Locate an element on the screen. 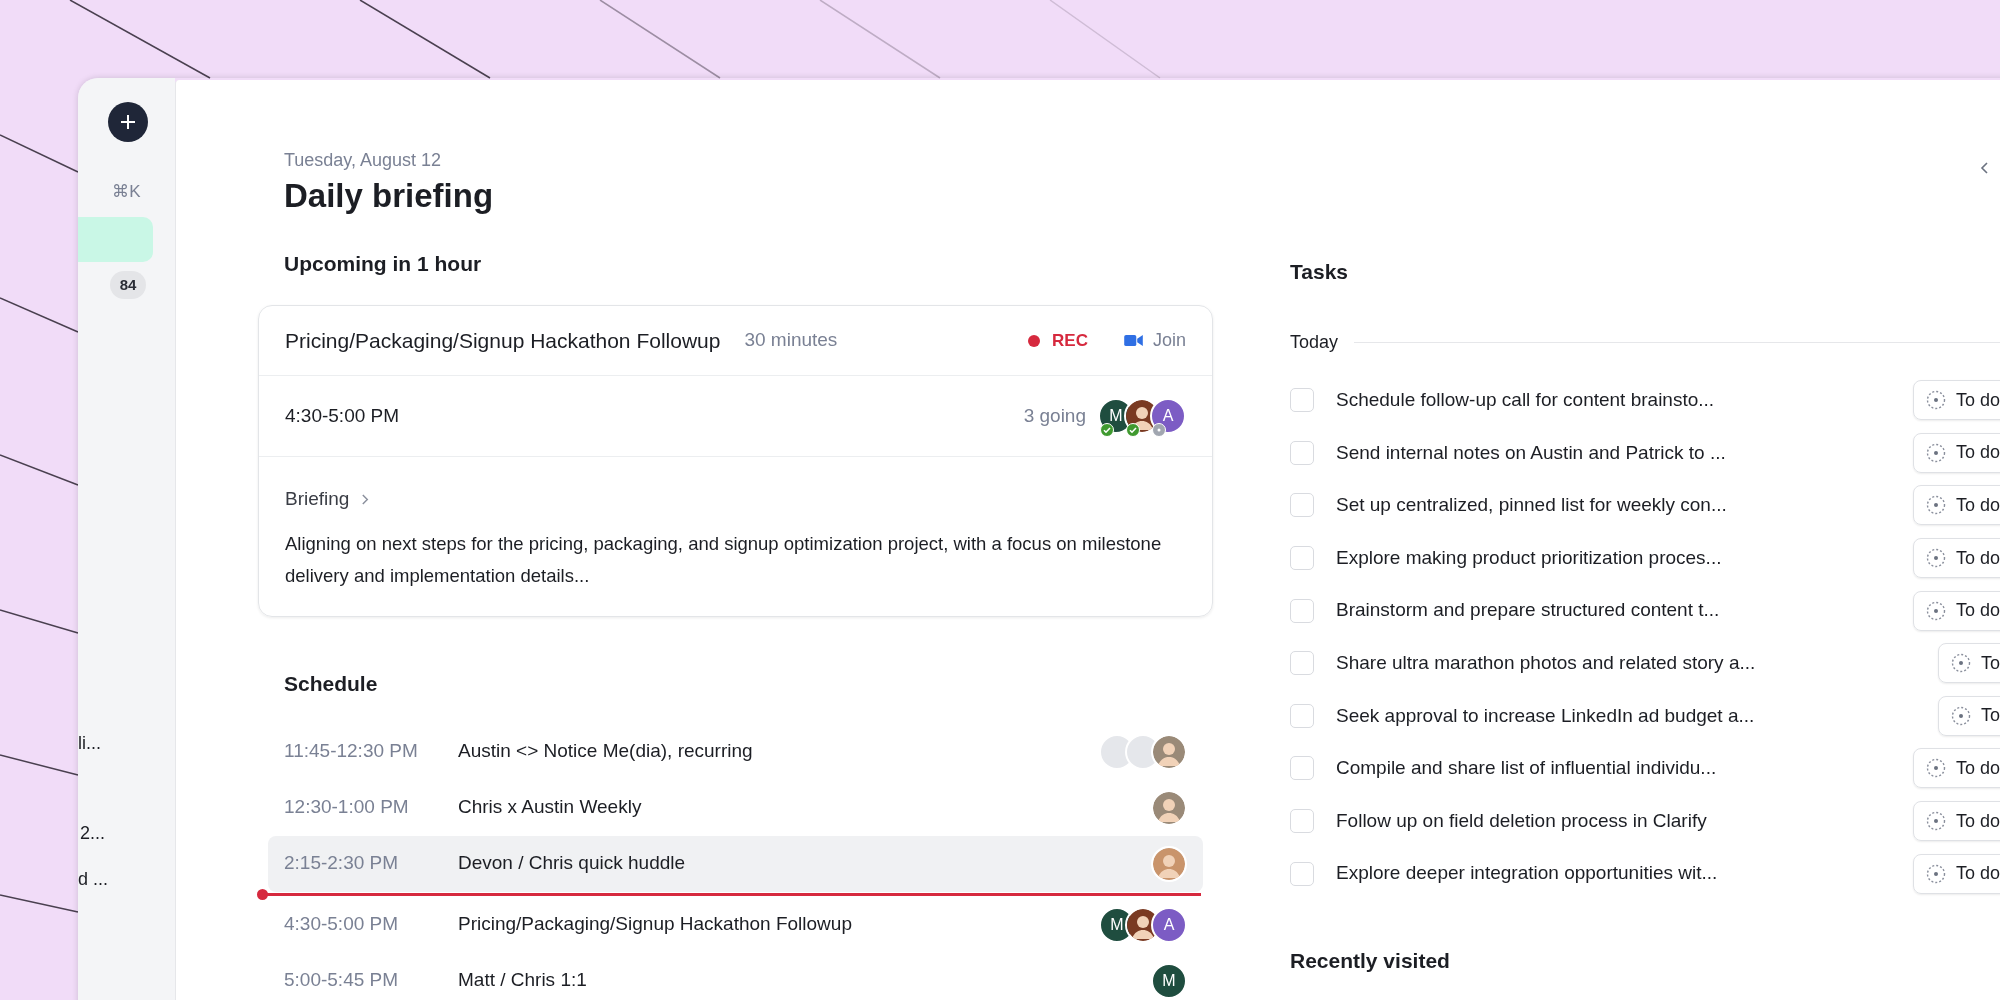 The height and width of the screenshot is (1000, 2000). event-title: Chris x Austin Weekly is located at coordinates (550, 807).